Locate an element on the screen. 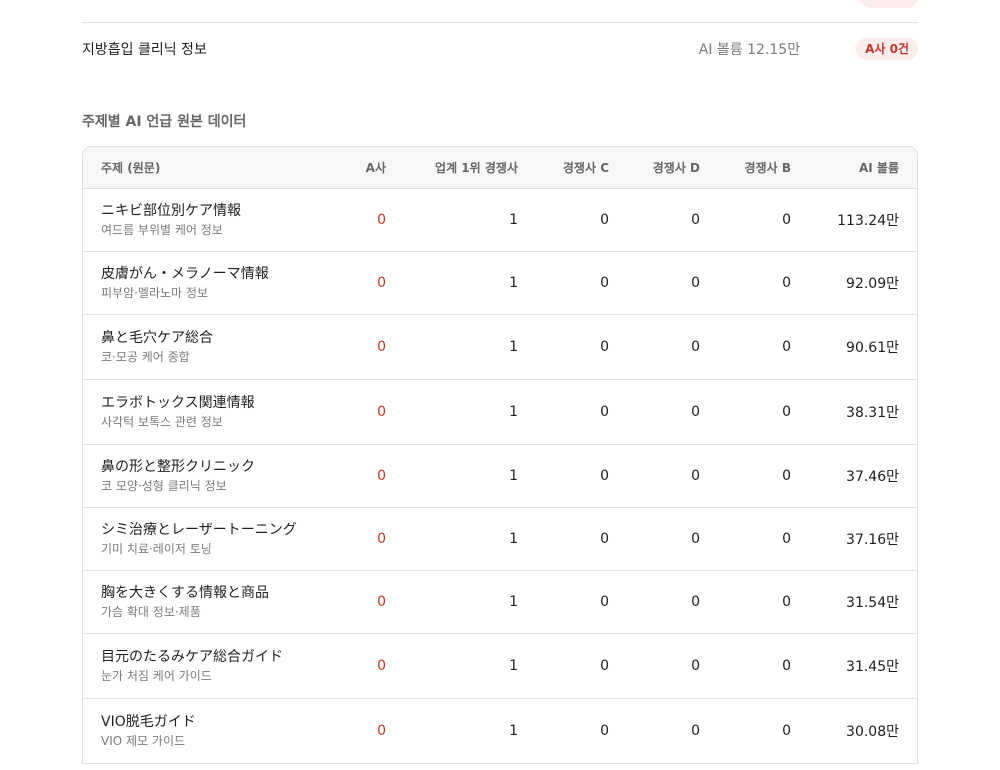 Image resolution: width=1000 pixels, height=770 pixels. table-row: エラボトックス関連情報 사각턱 보톡스 관련 정보 0 1 0 0 0 38.31만 is located at coordinates (500, 412).